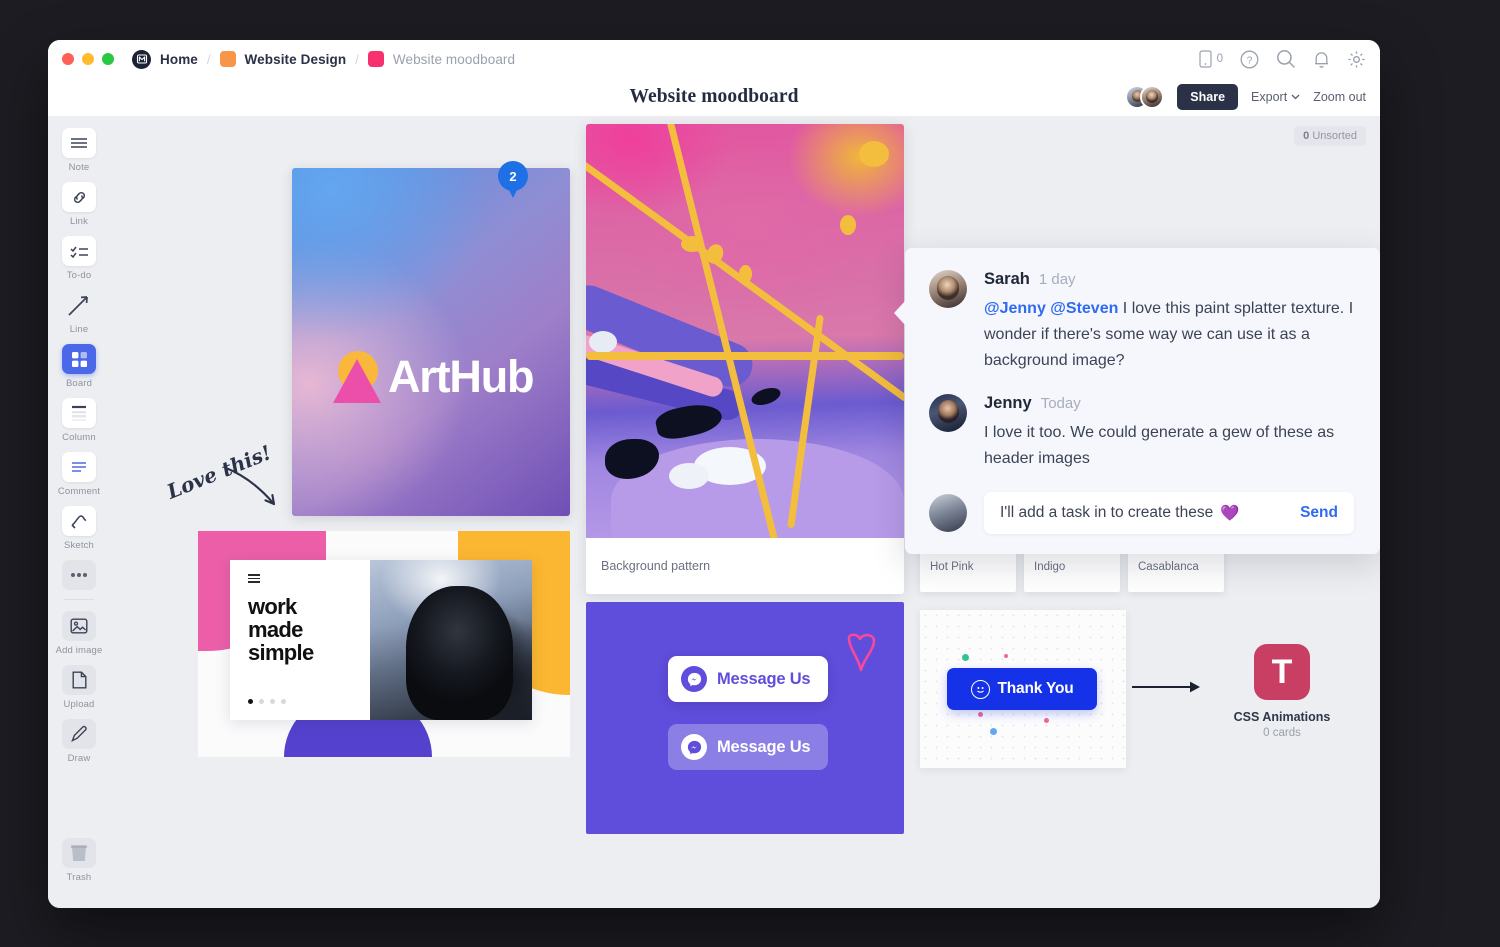 The height and width of the screenshot is (947, 1500). I want to click on sidebar-item-board: Board, so click(79, 366).